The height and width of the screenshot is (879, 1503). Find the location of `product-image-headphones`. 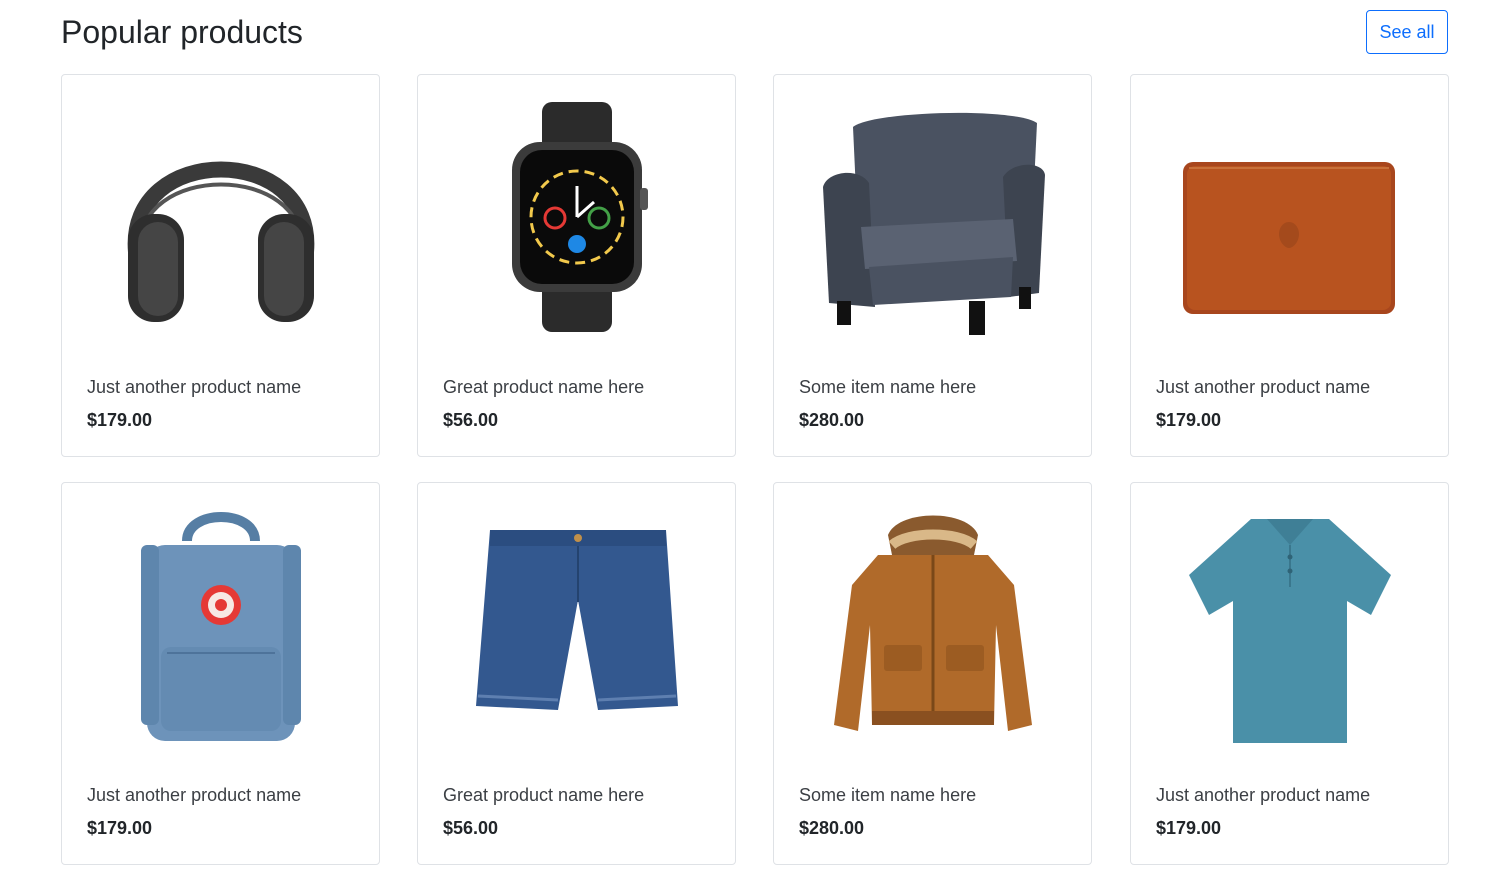

product-image-headphones is located at coordinates (221, 217).